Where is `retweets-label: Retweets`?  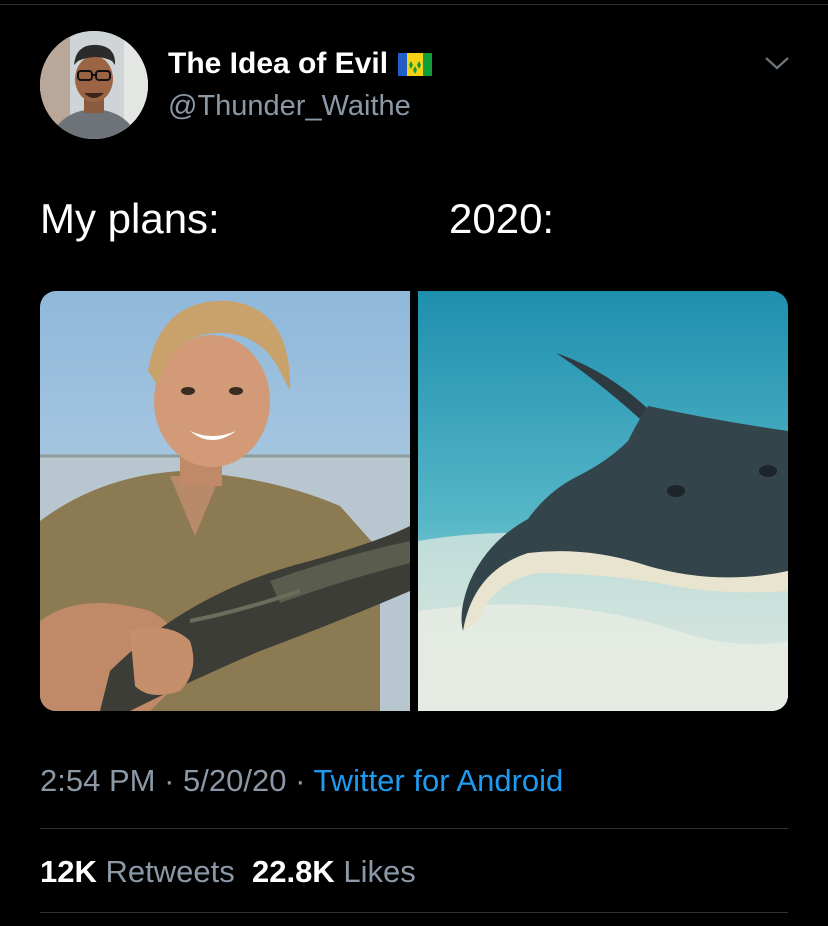 retweets-label: Retweets is located at coordinates (170, 871).